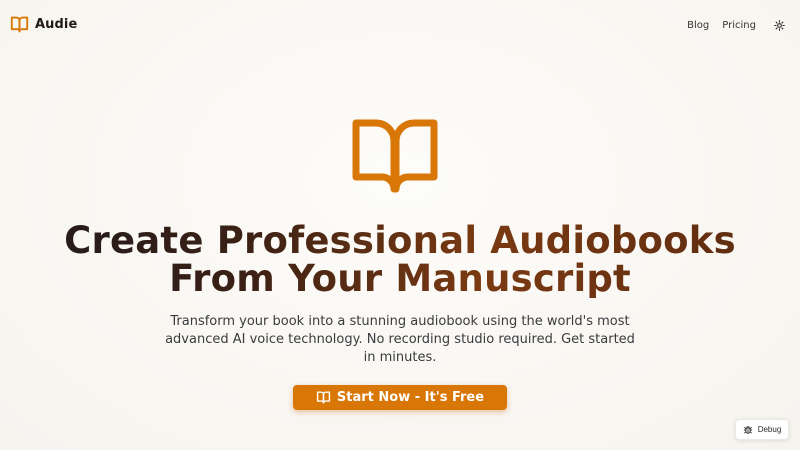 This screenshot has height=450, width=800. I want to click on hero-title-line-2: From Your Manuscript, so click(400, 278).